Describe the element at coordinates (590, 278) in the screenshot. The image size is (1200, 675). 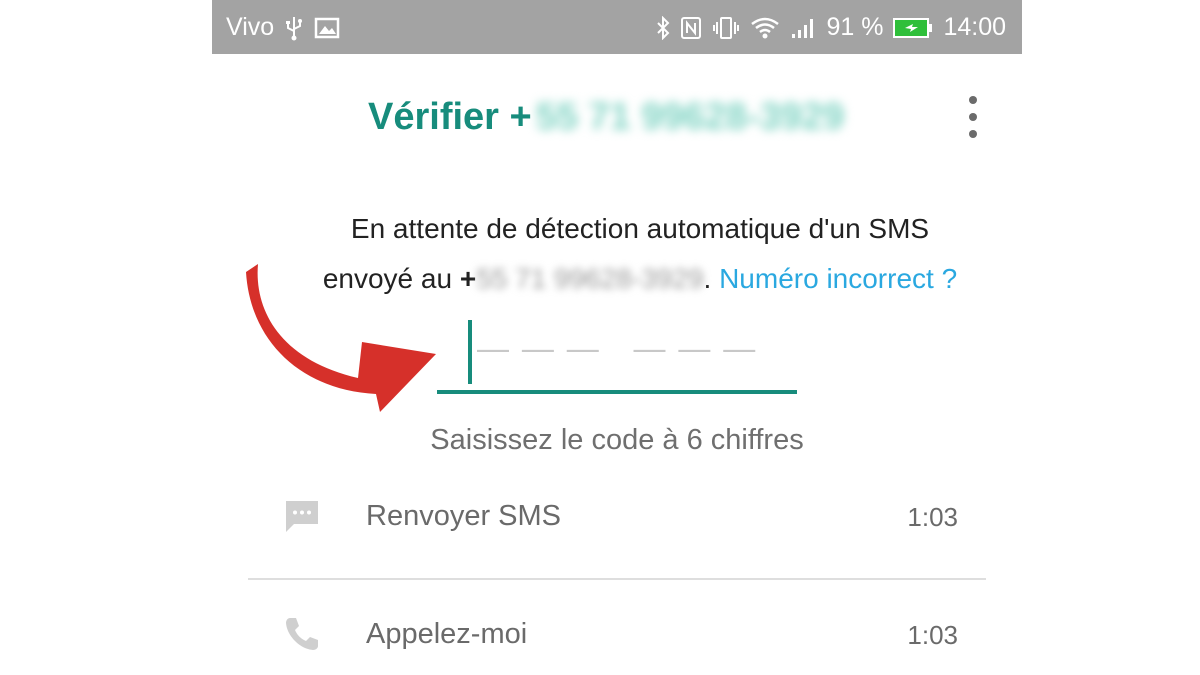
I see `message-phone-number: 55 71 99628-3929` at that location.